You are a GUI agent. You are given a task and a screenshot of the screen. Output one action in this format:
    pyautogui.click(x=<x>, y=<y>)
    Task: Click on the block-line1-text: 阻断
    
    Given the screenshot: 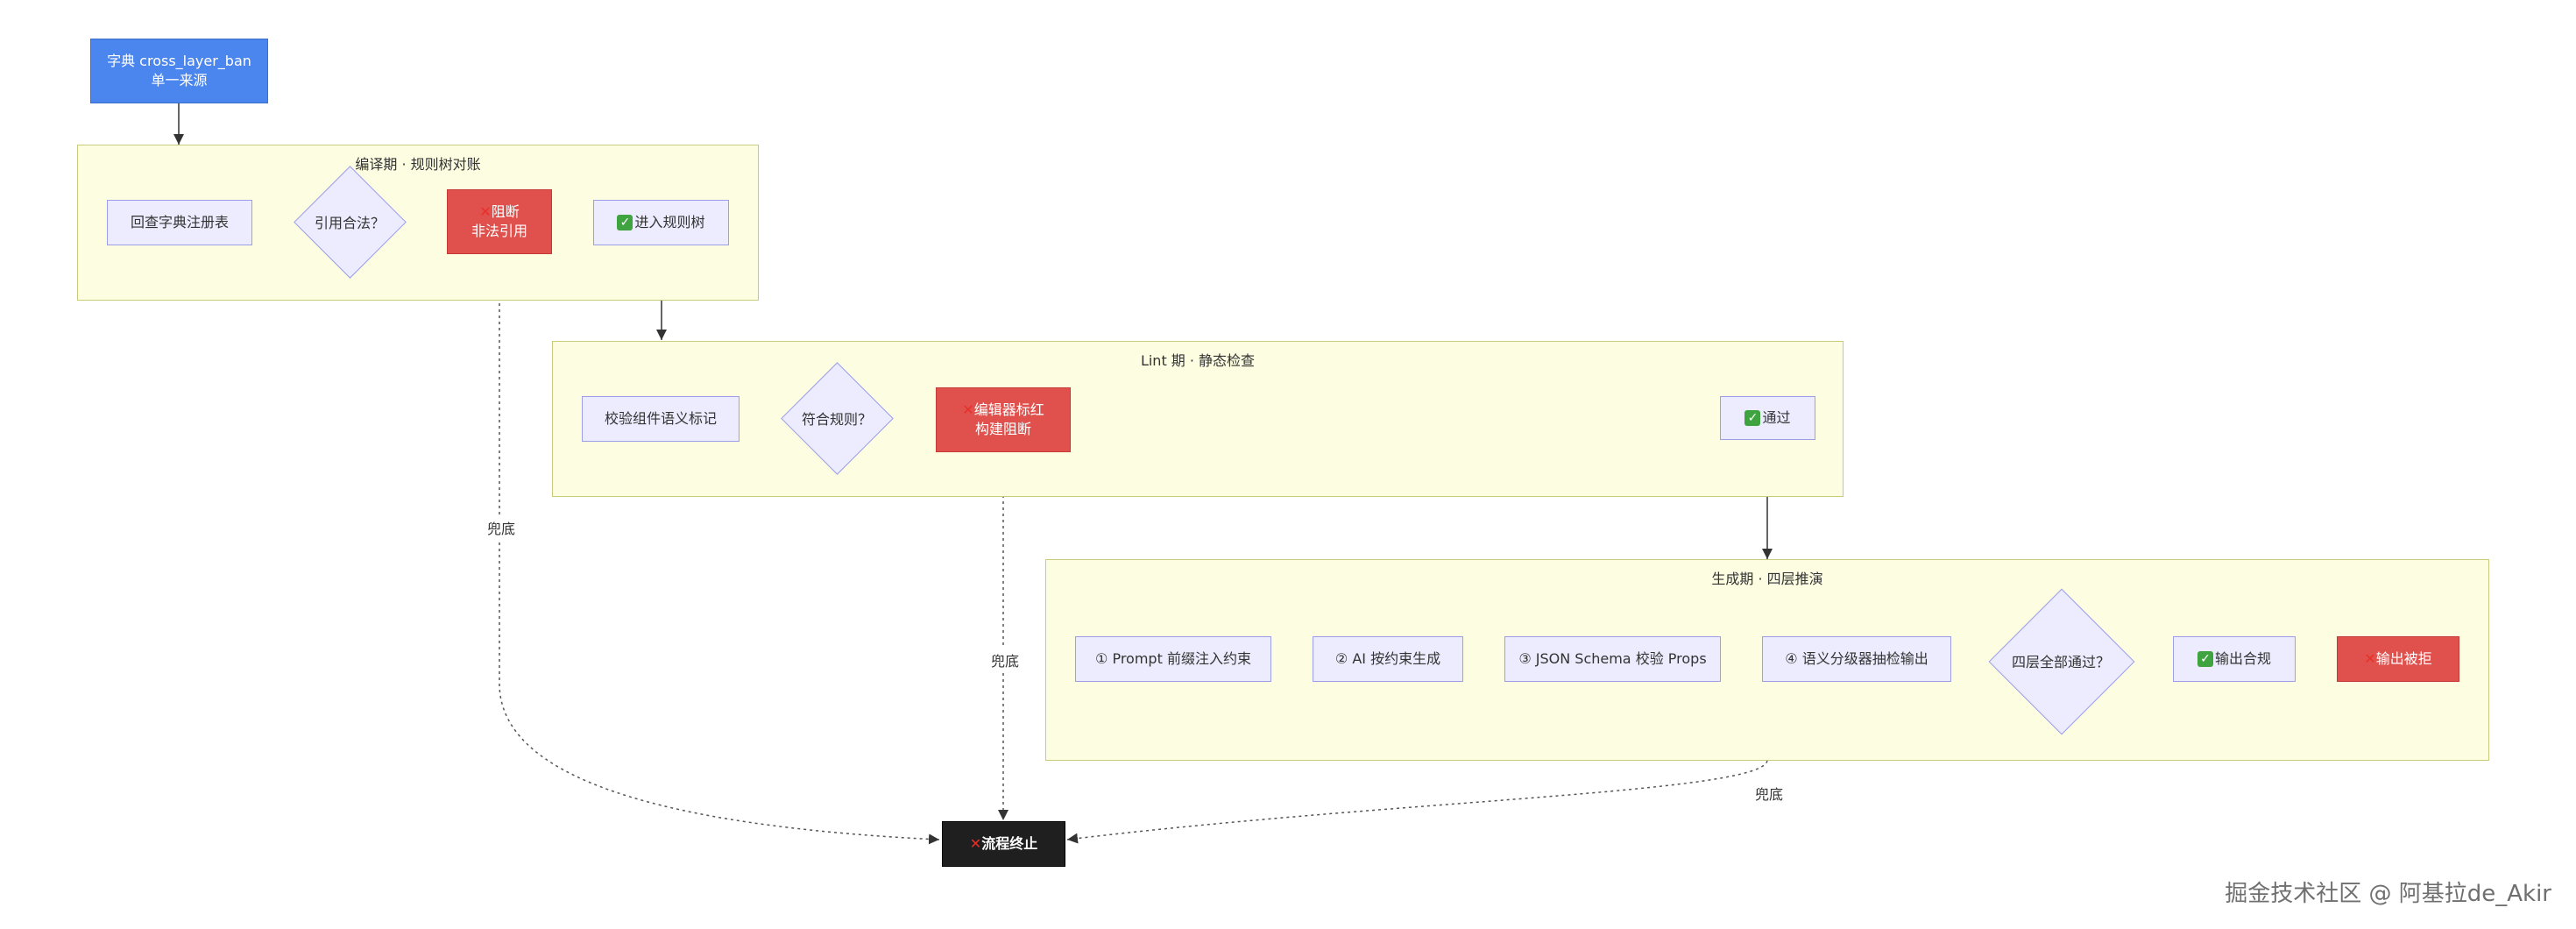 What is the action you would take?
    pyautogui.click(x=505, y=211)
    